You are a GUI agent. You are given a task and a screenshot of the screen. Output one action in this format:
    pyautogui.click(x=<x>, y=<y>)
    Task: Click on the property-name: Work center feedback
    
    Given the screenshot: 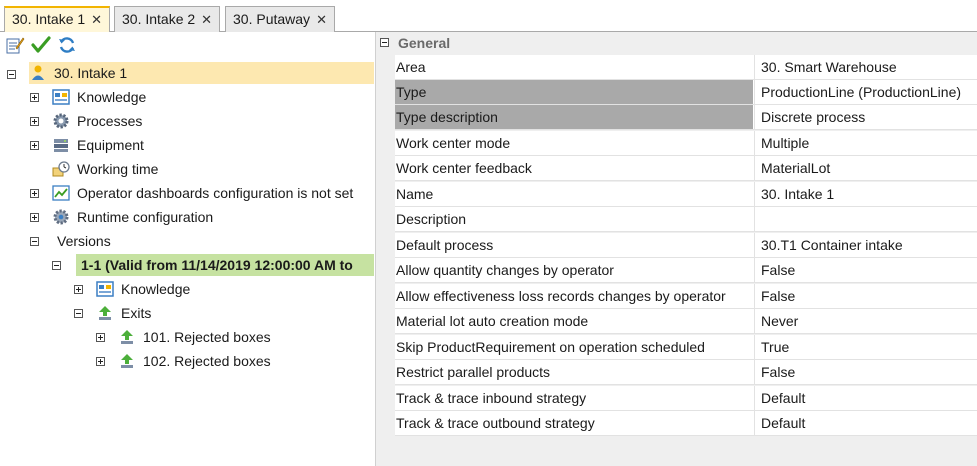 What is the action you would take?
    pyautogui.click(x=464, y=168)
    